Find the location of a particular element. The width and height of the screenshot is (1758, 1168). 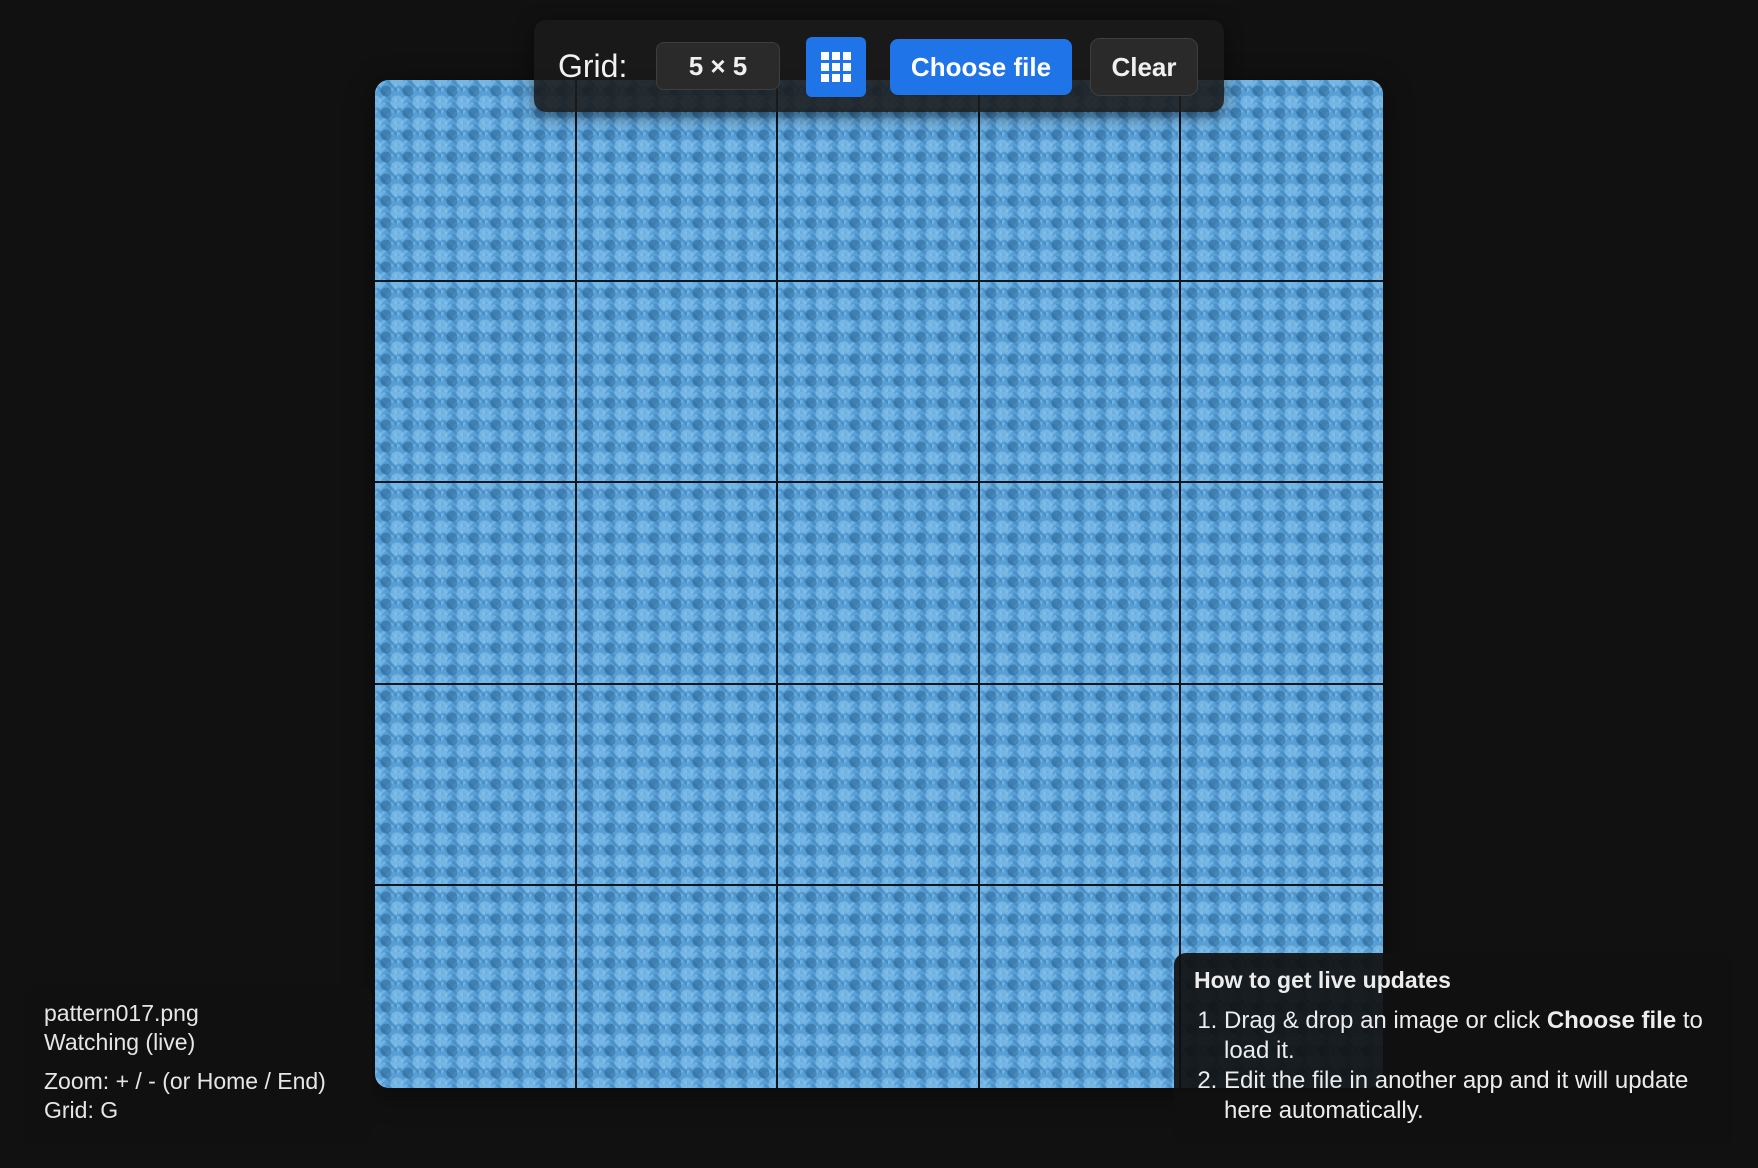

help-title: How to get live updates is located at coordinates (1322, 980).